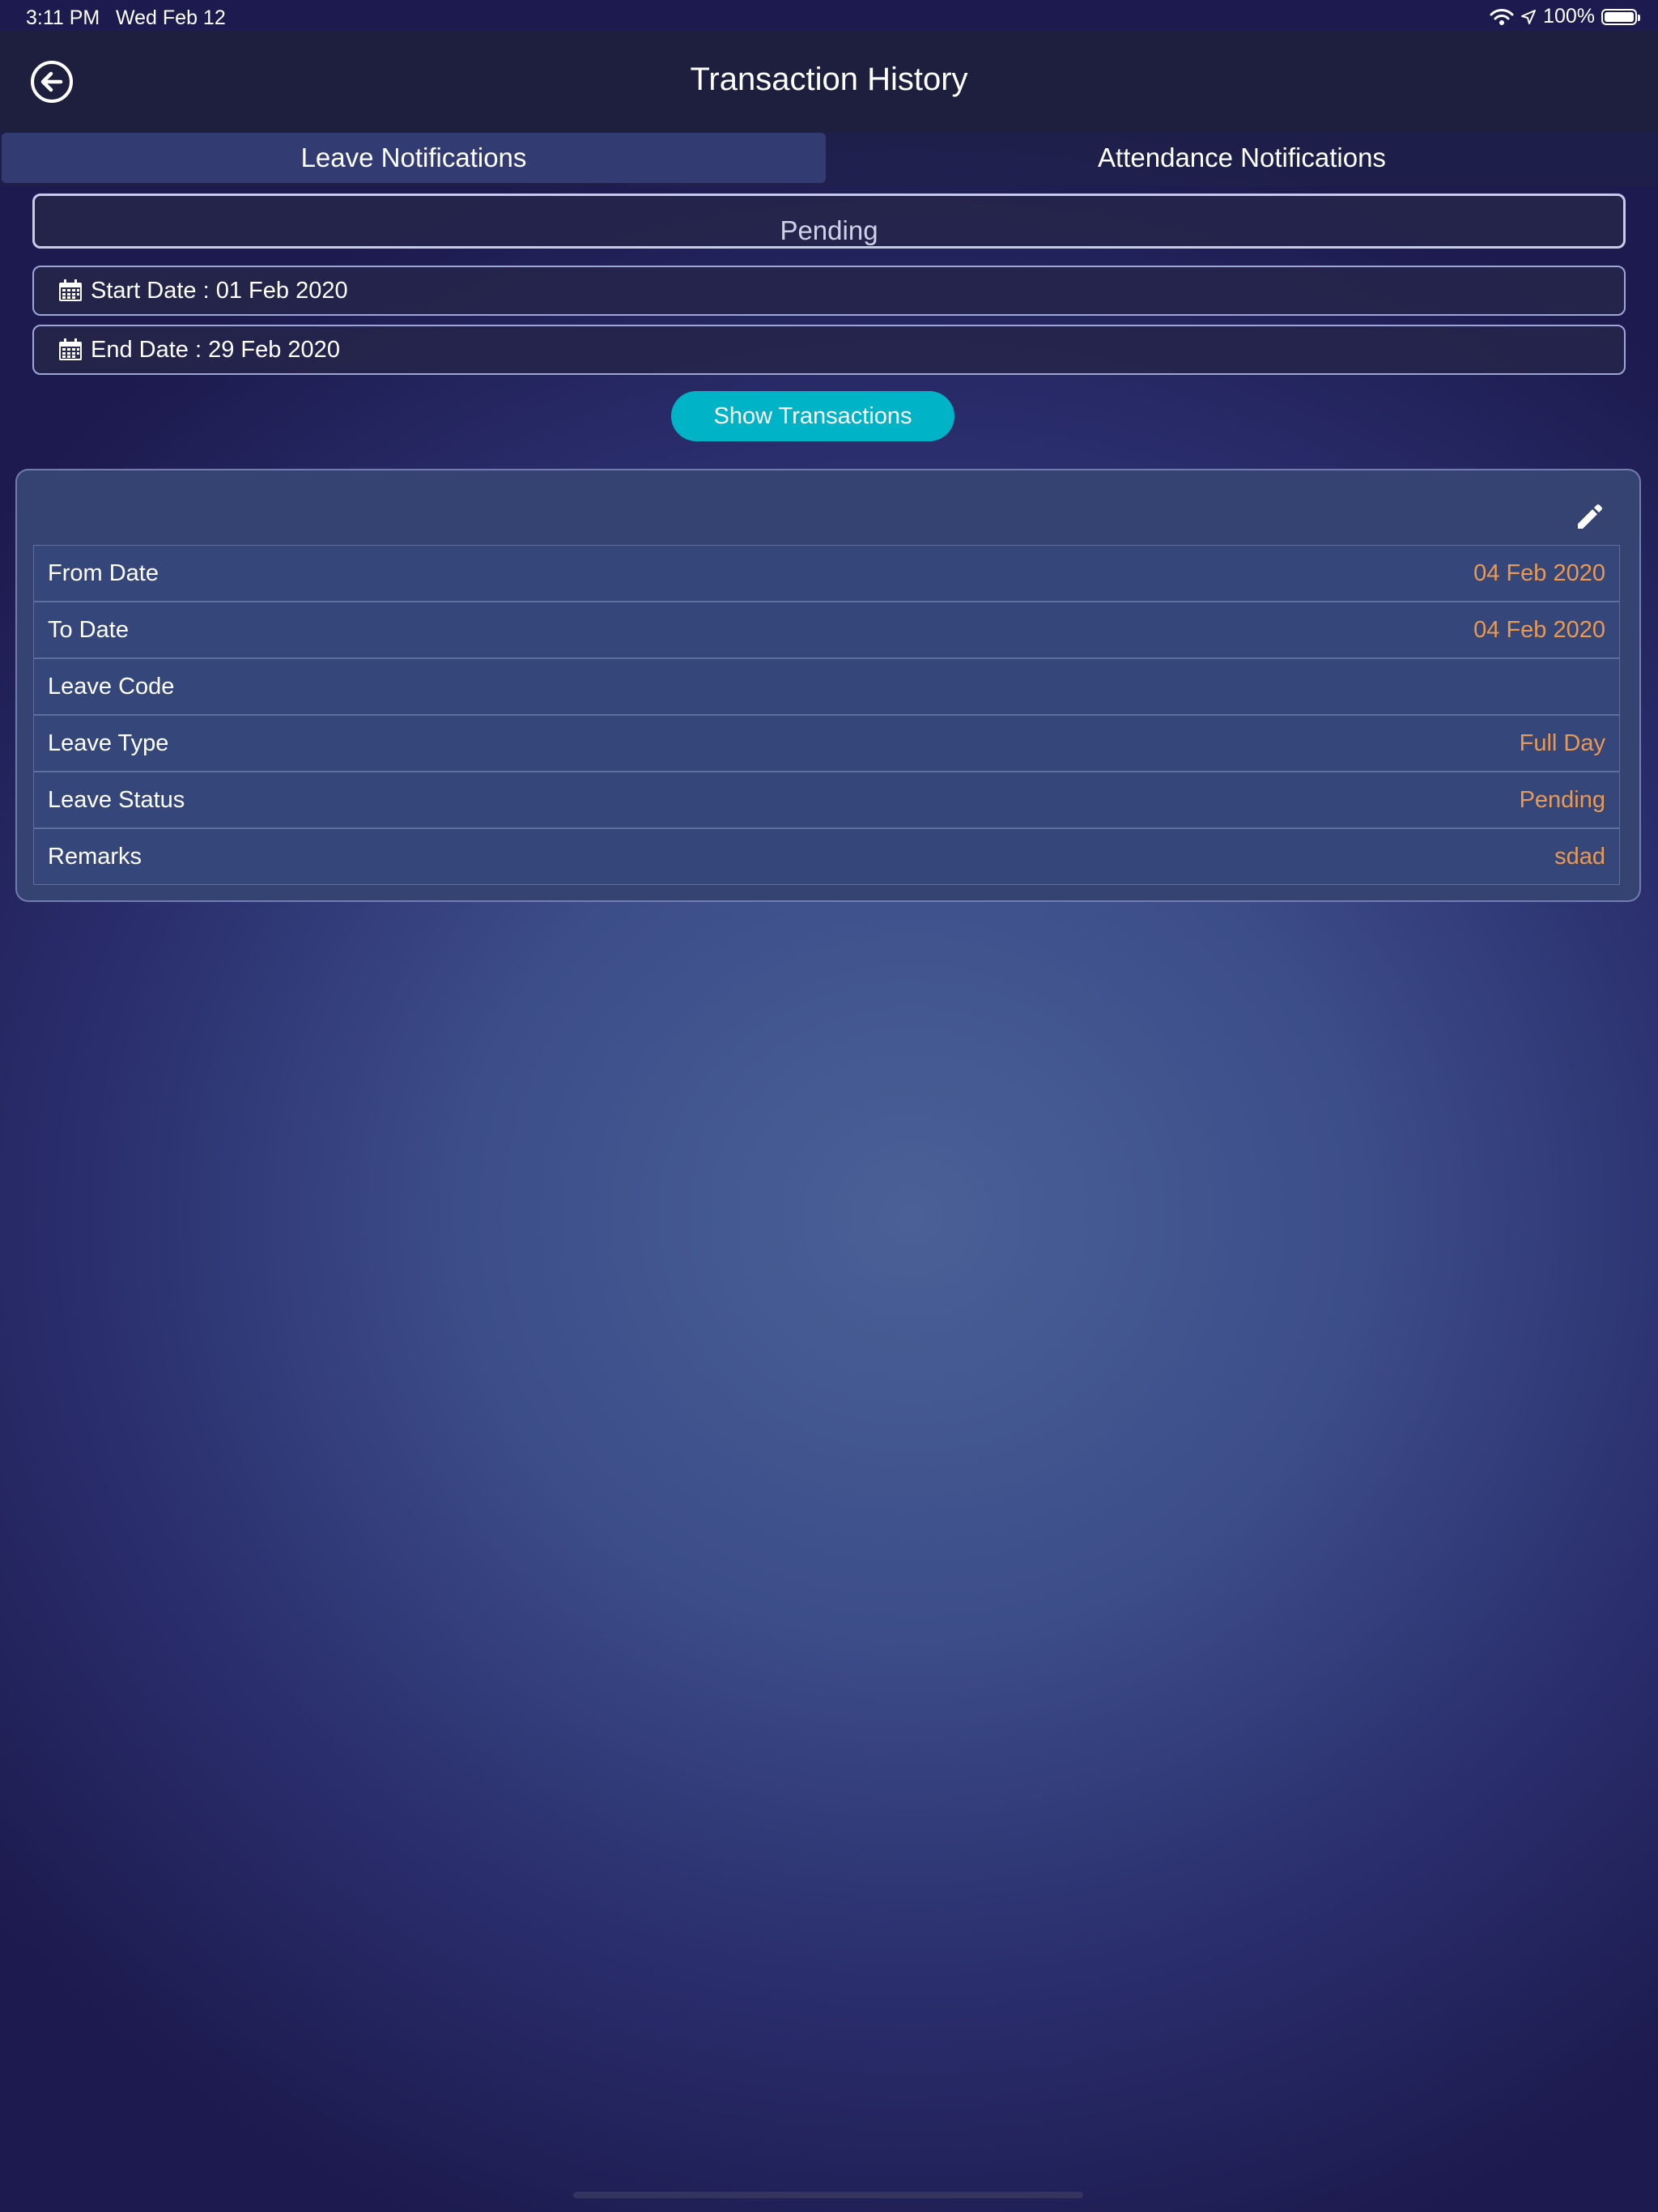  Describe the element at coordinates (812, 416) in the screenshot. I see `show-transactions-button: Show Transactions` at that location.